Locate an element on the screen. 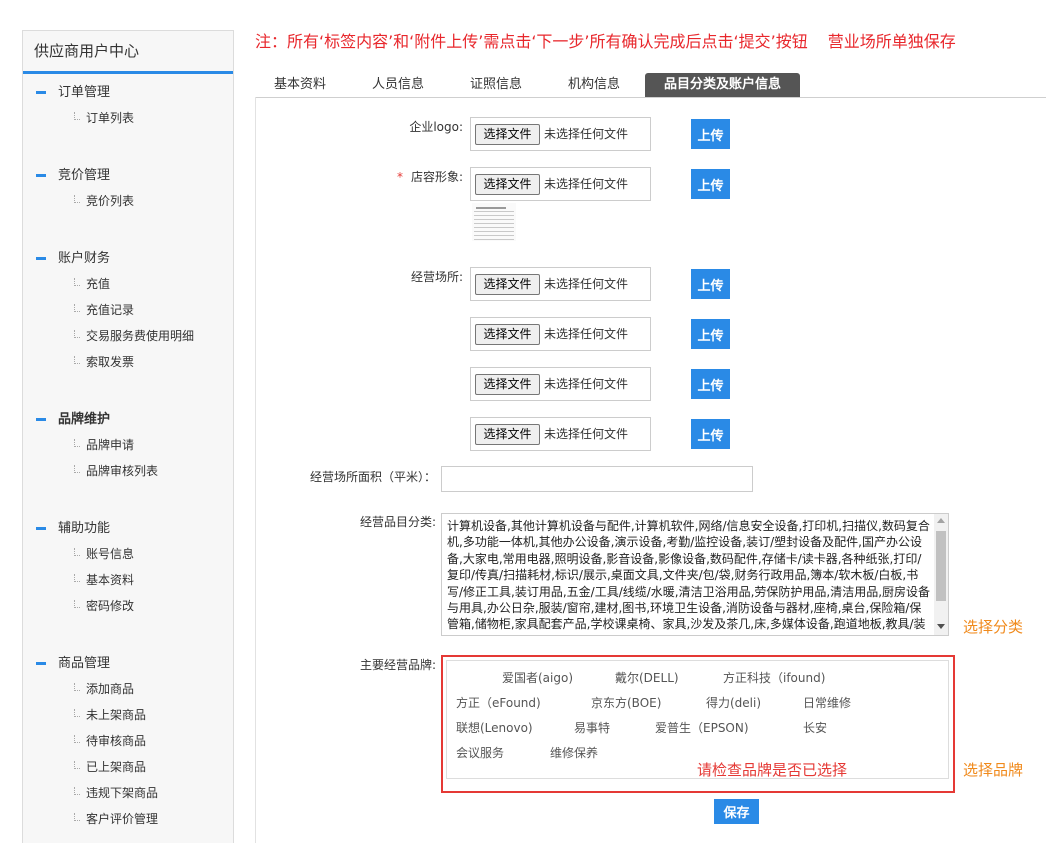  premises-upload-button-1: 上传 is located at coordinates (710, 284).